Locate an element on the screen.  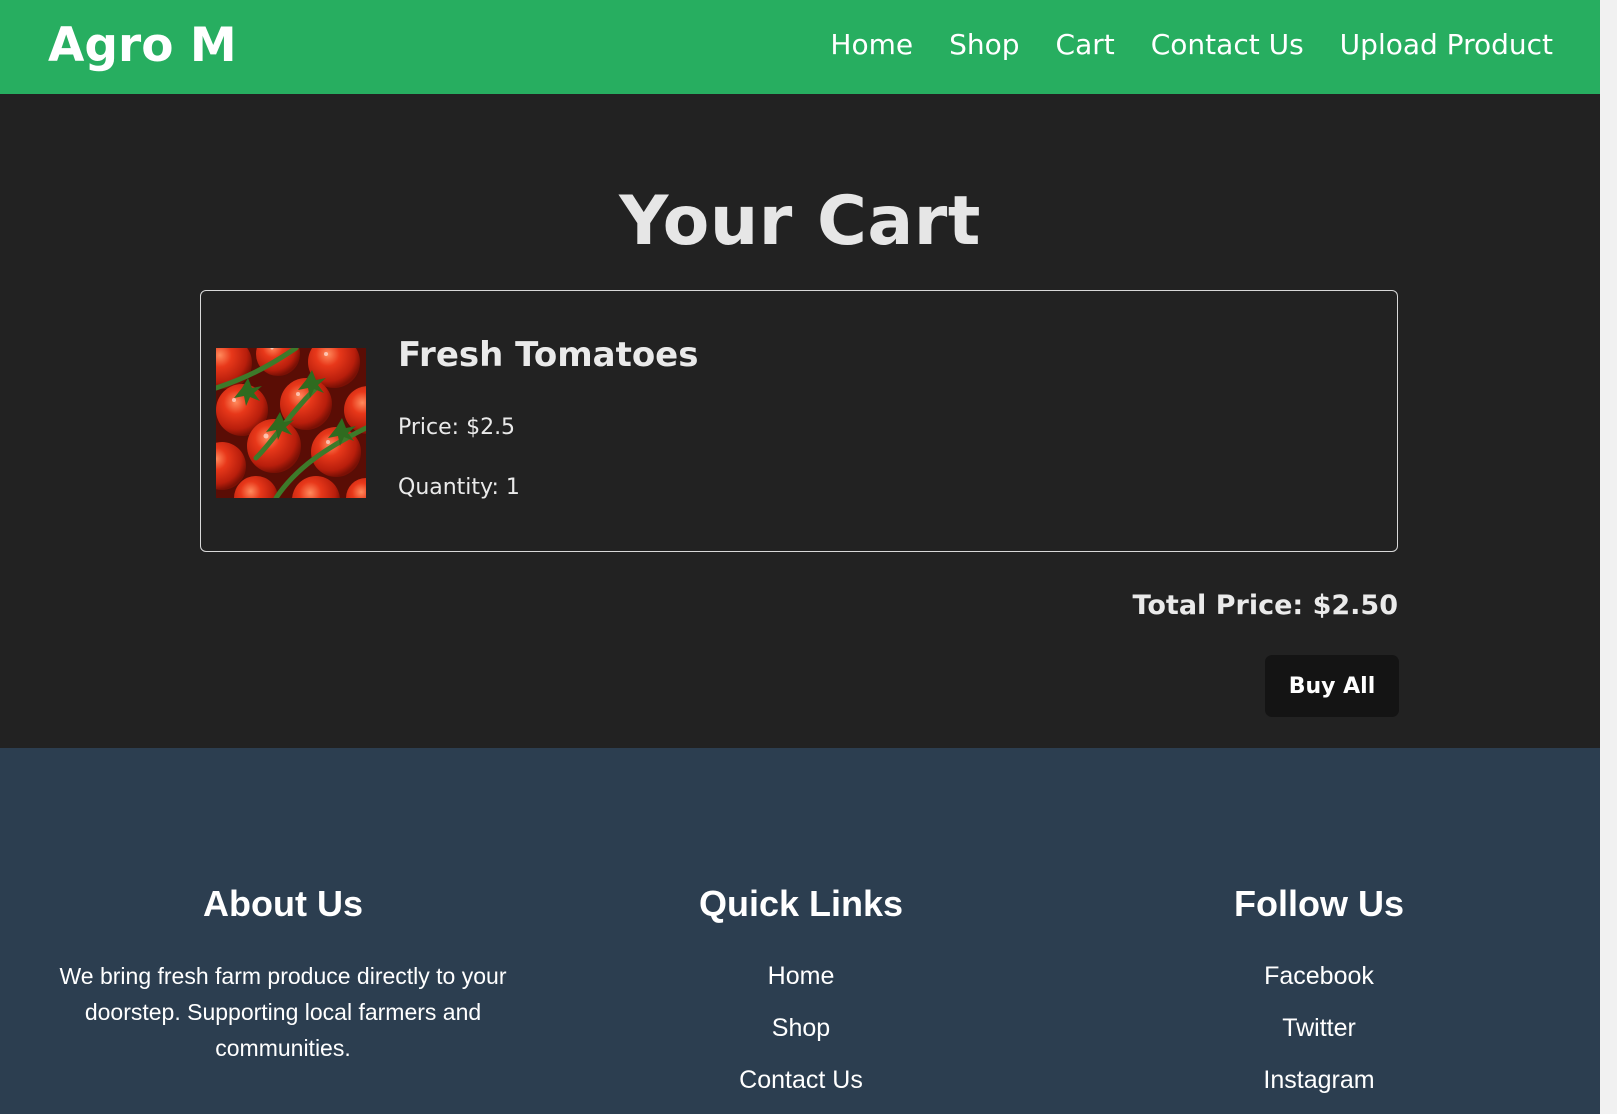
footer-follow-heading: Follow Us is located at coordinates (1319, 903).